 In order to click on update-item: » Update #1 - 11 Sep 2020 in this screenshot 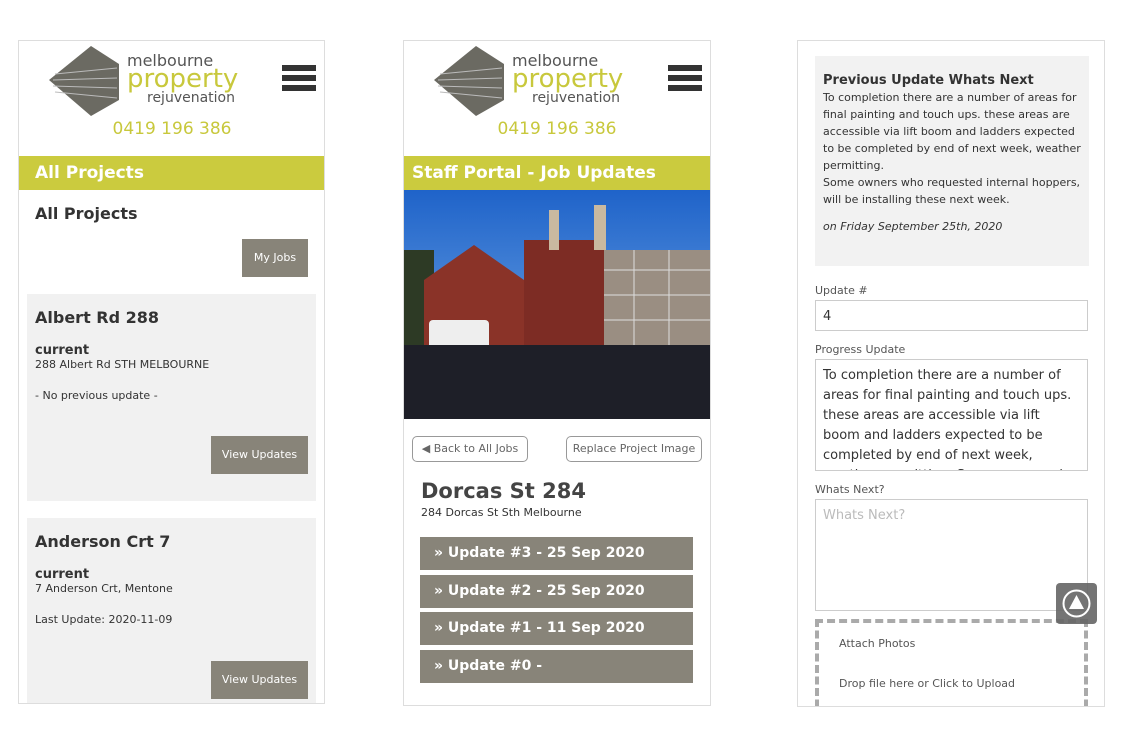, I will do `click(556, 628)`.